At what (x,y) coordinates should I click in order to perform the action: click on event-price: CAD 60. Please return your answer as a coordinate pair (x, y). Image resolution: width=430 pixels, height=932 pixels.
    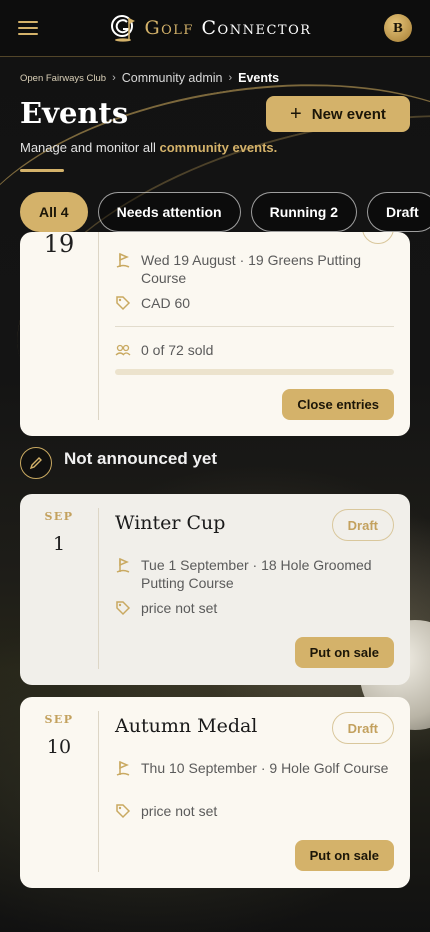
    Looking at the image, I should click on (255, 303).